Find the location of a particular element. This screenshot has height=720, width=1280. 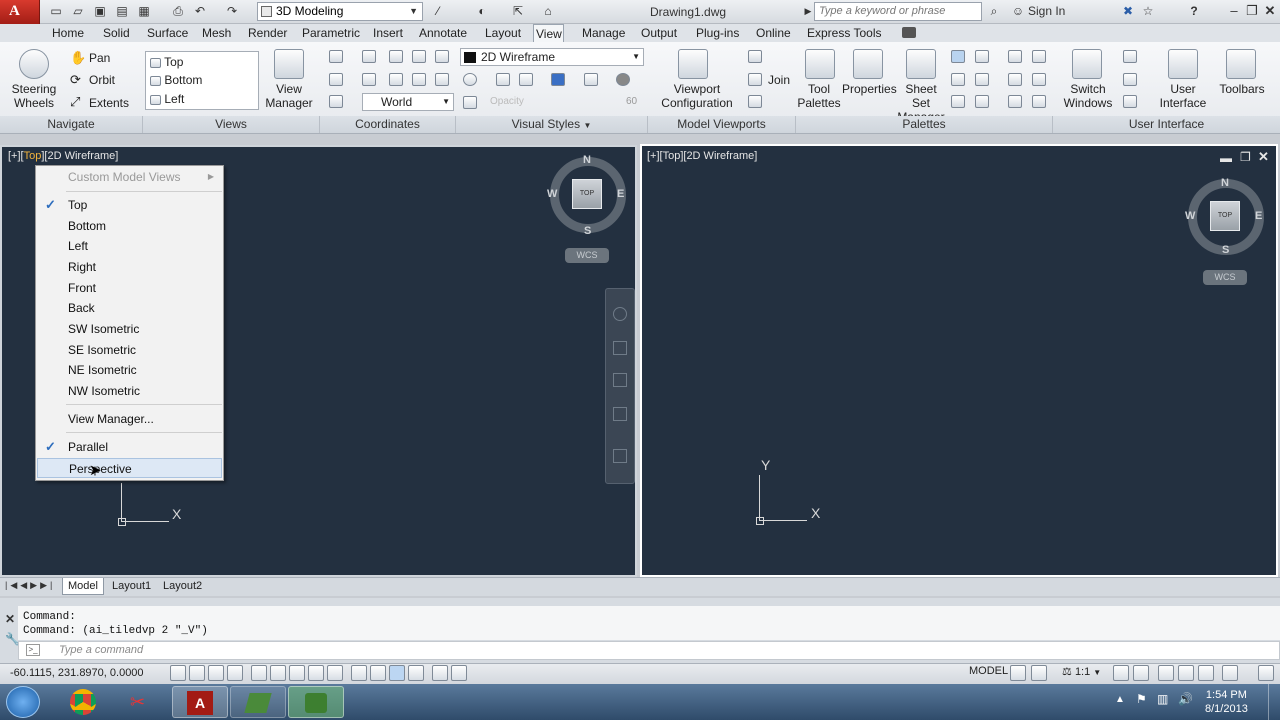

join-button: Join is located at coordinates (779, 80).